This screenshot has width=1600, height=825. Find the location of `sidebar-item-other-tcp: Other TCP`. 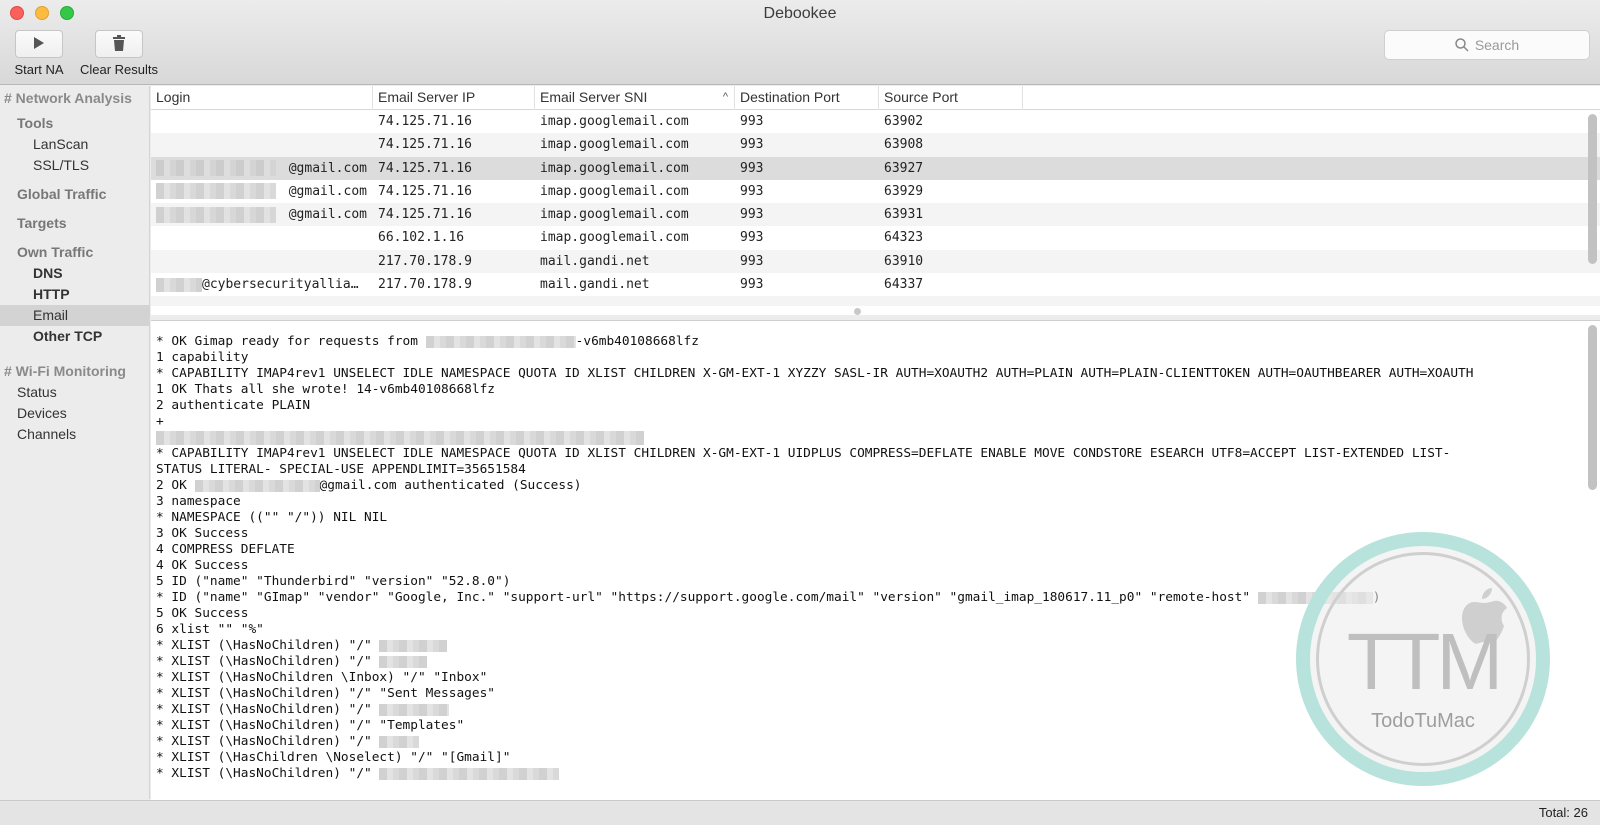

sidebar-item-other-tcp: Other TCP is located at coordinates (74, 336).